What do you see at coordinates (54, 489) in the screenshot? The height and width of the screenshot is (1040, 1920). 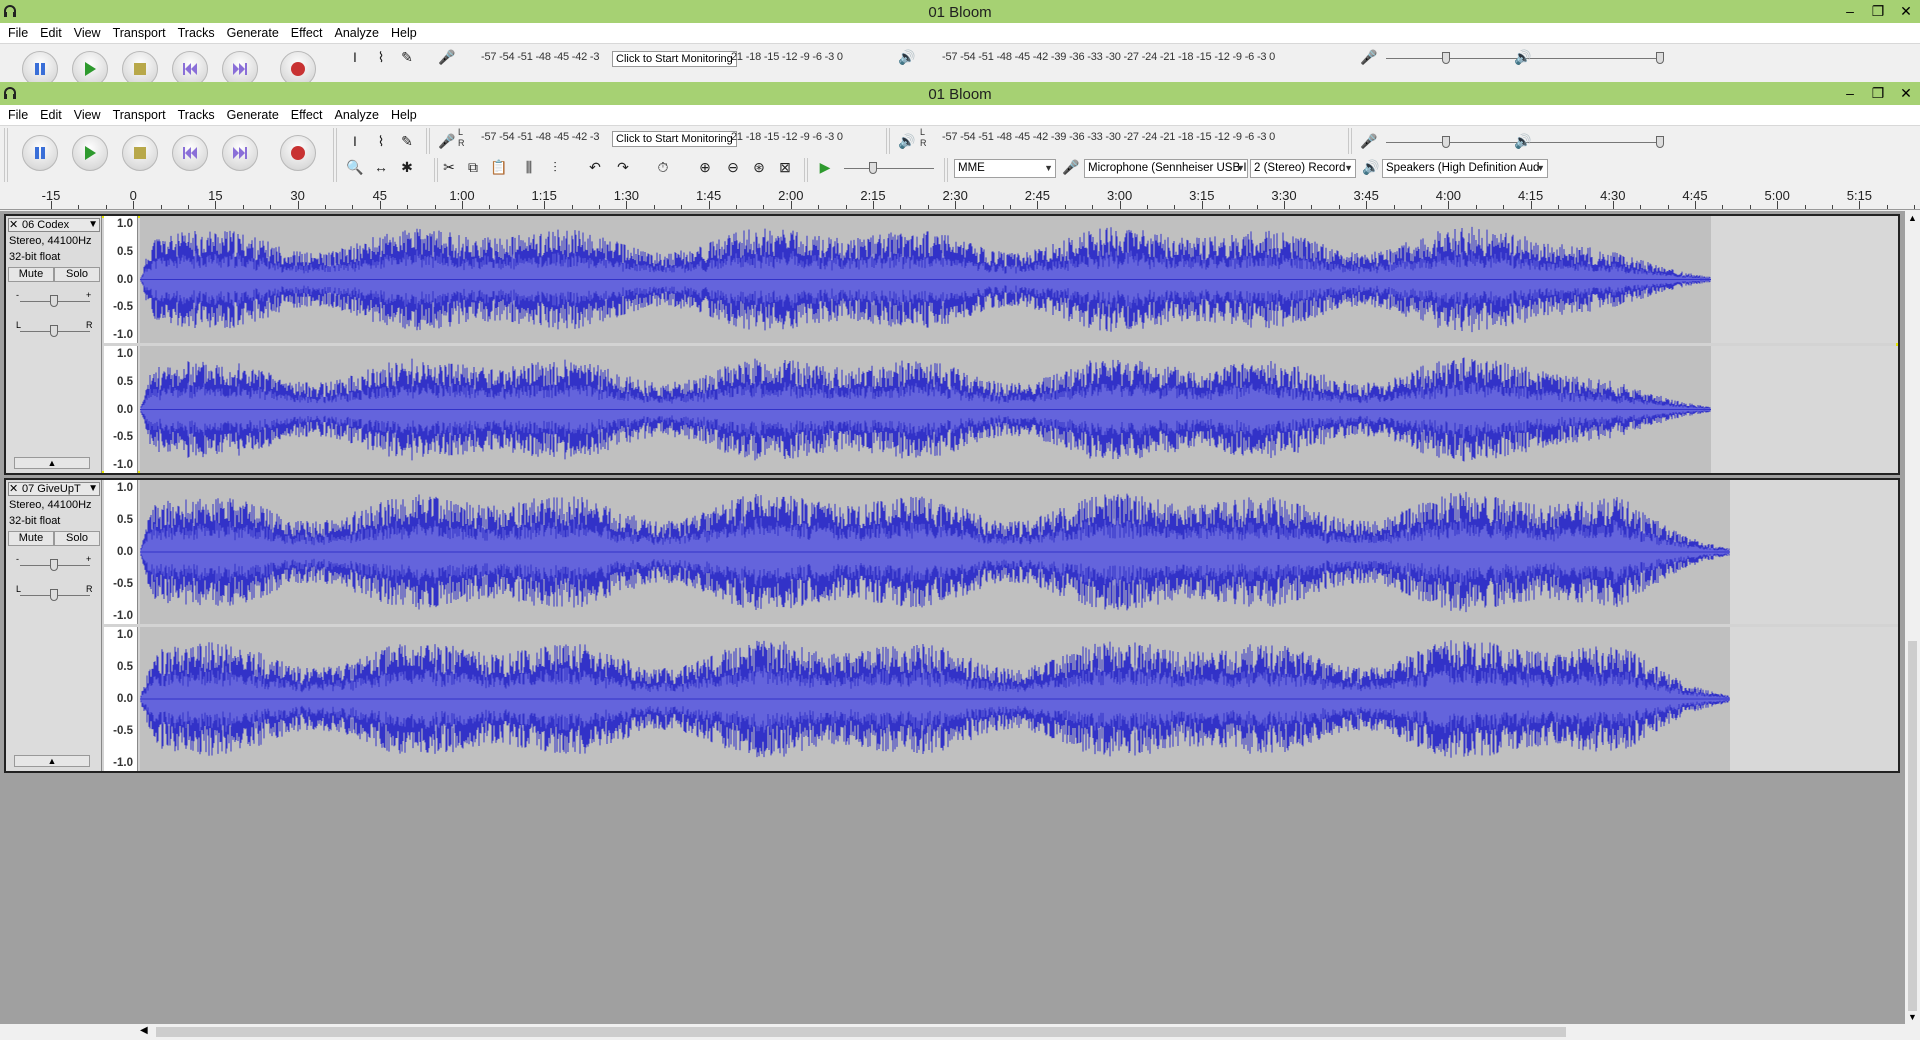 I see `track-name-button: 07 GiveUpT` at bounding box center [54, 489].